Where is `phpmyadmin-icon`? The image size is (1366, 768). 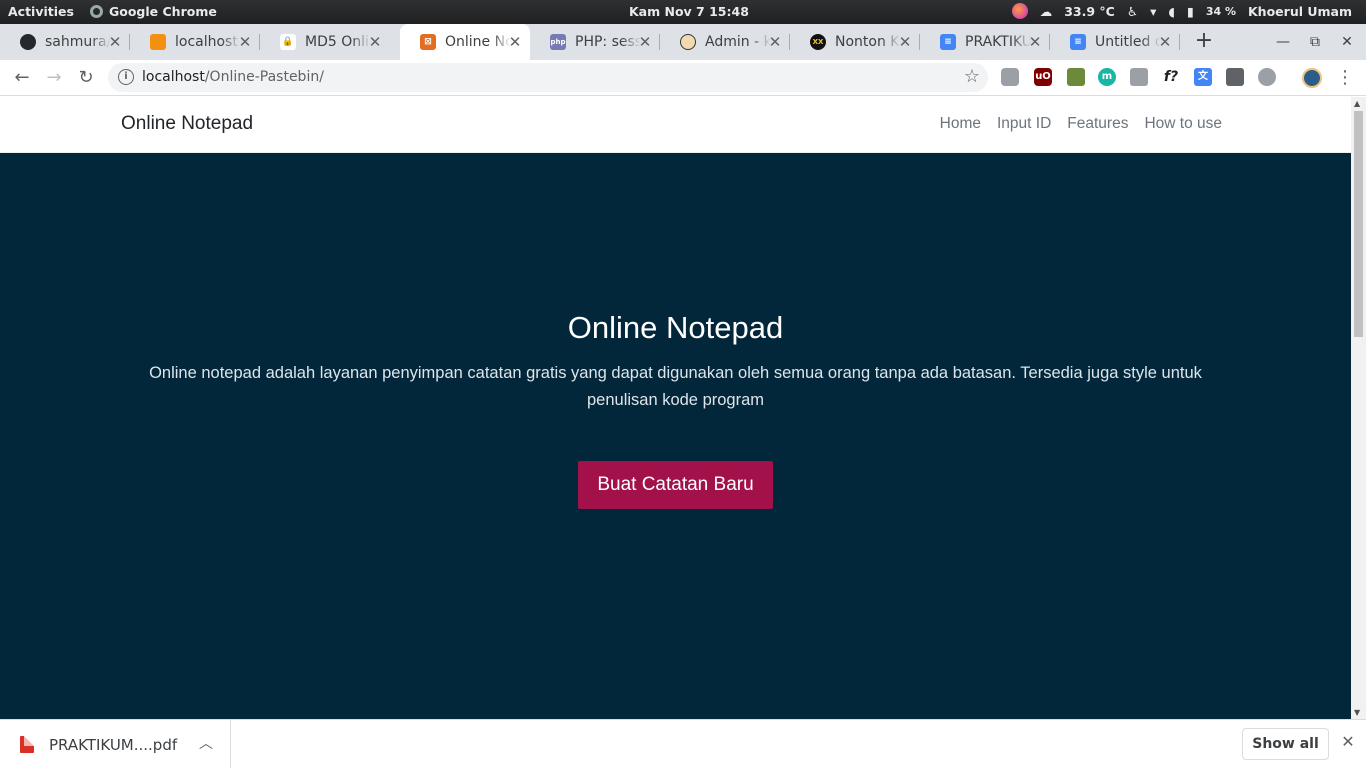 phpmyadmin-icon is located at coordinates (158, 42).